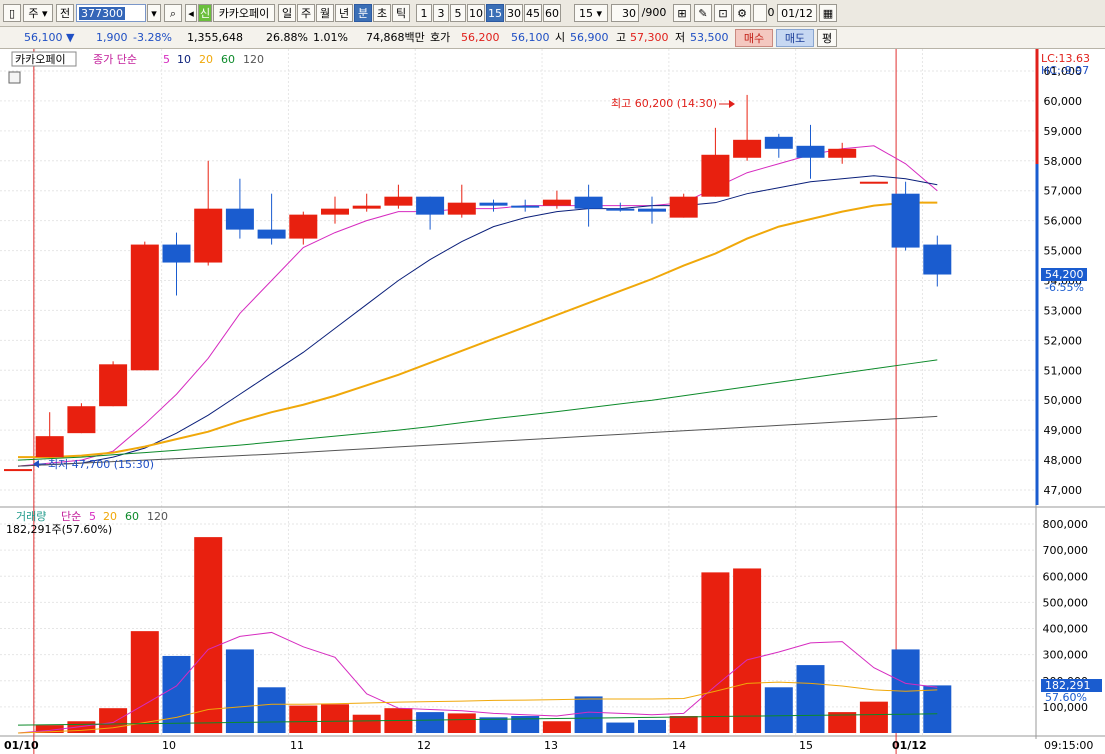 This screenshot has width=1105, height=754. I want to click on period-button-0: 일, so click(287, 13).